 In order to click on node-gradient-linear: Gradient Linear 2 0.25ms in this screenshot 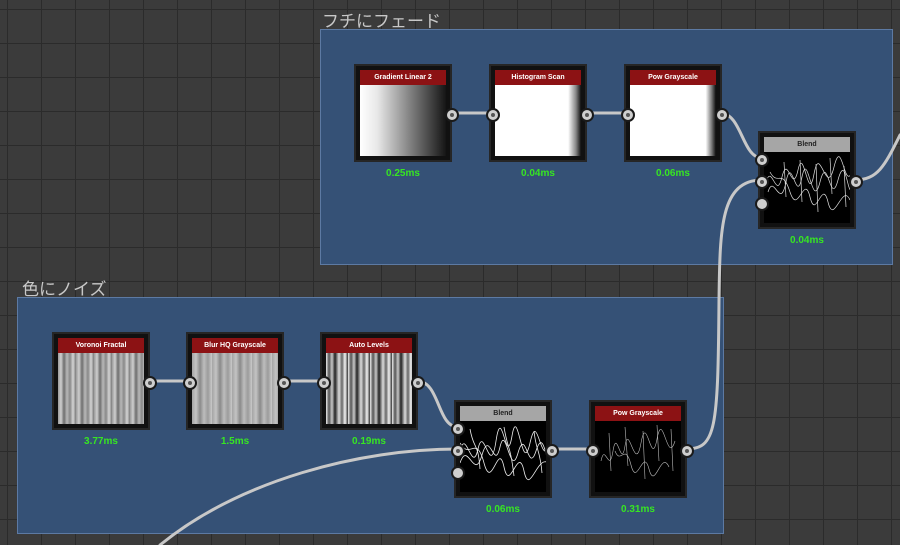, I will do `click(406, 121)`.